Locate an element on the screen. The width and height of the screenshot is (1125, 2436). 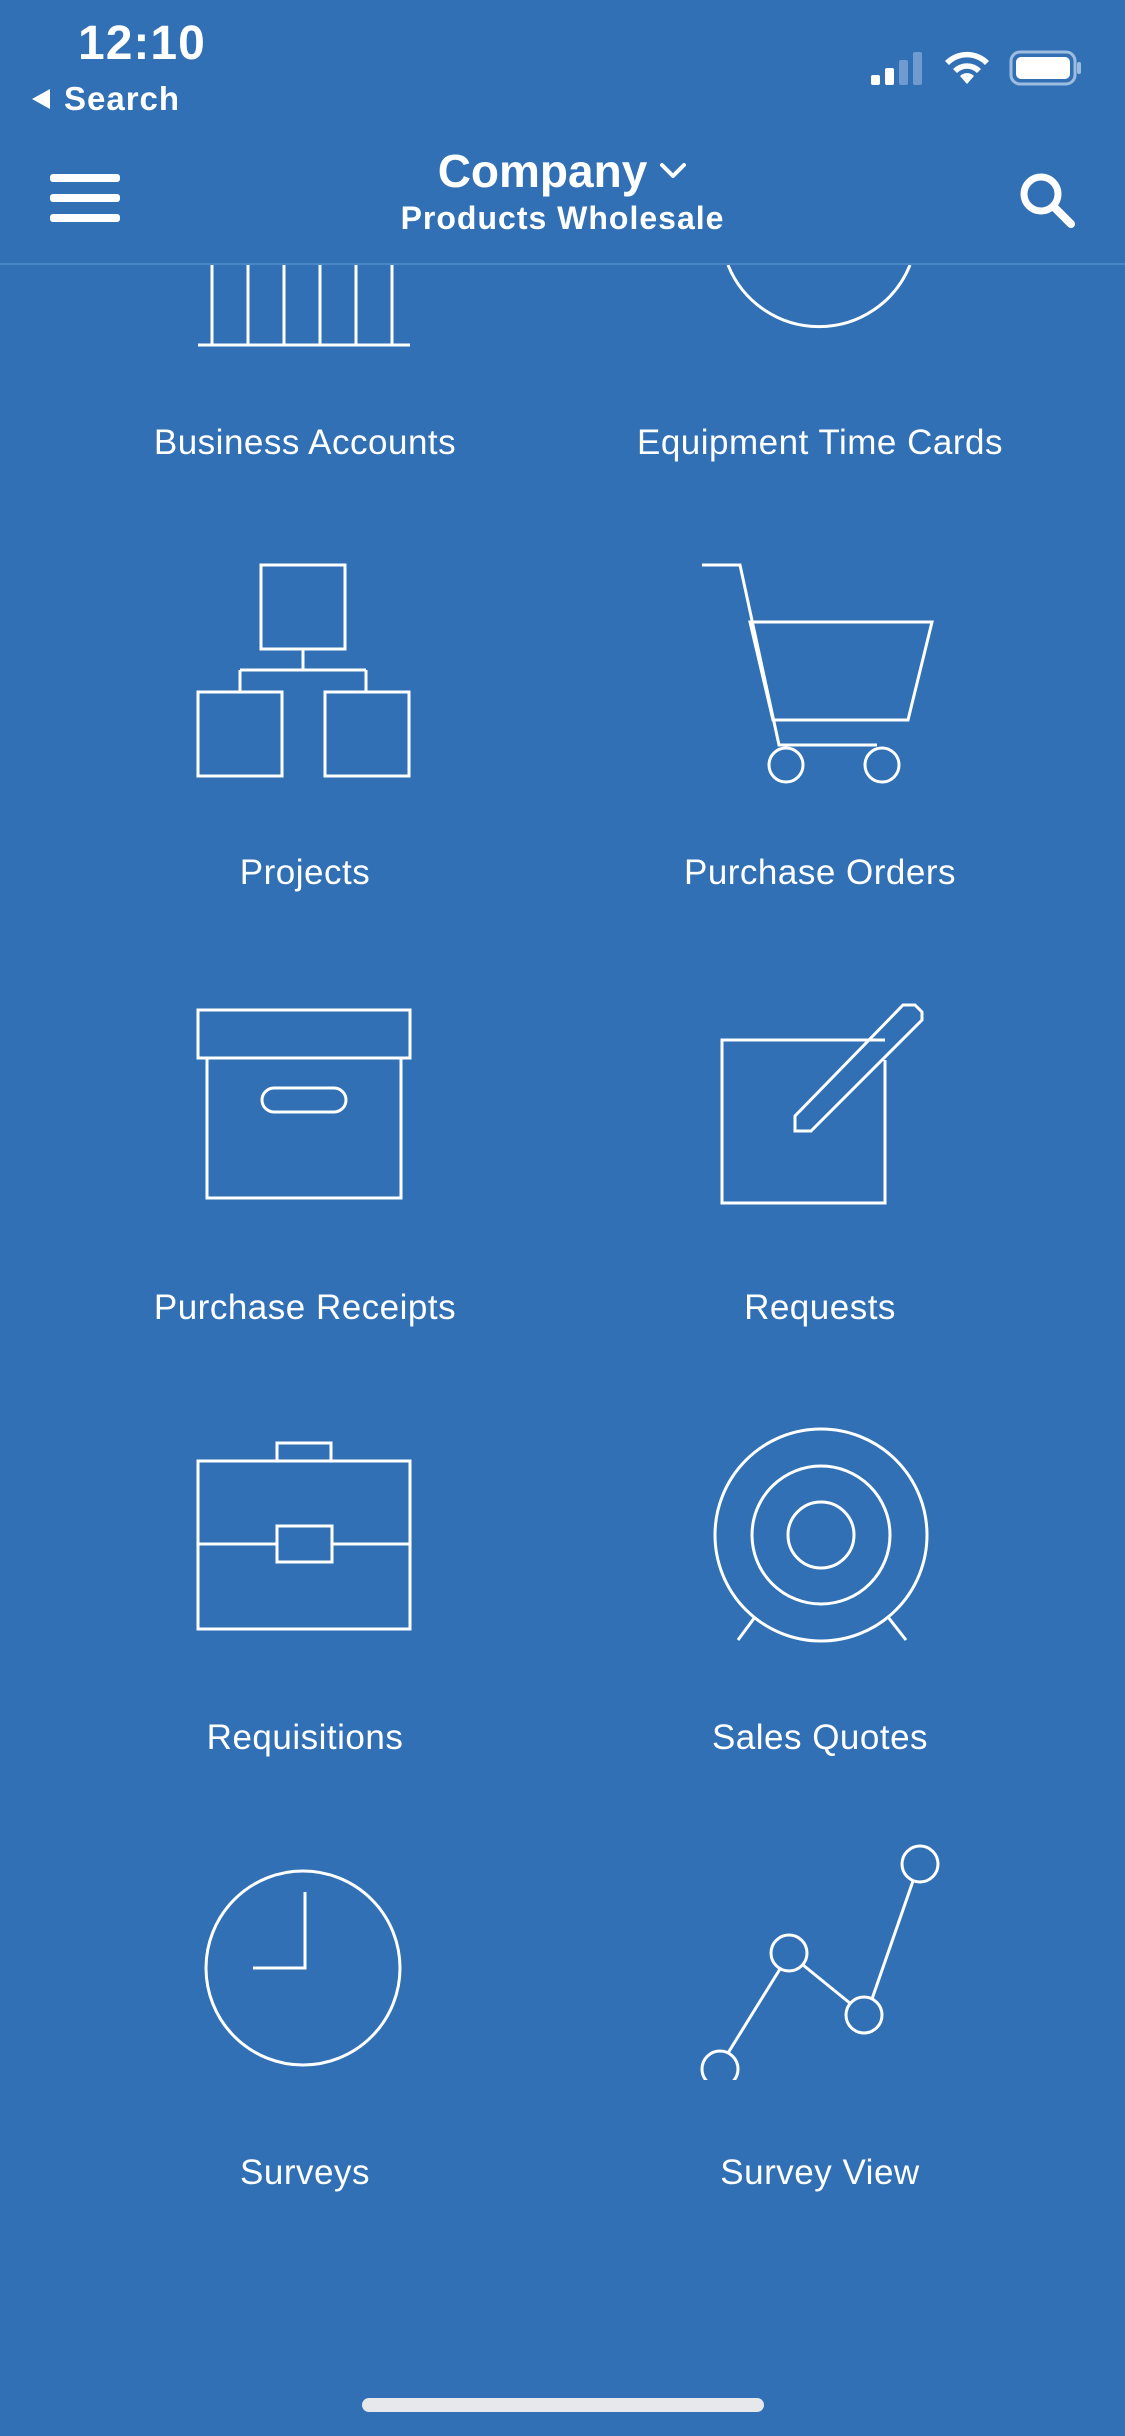
status-icons is located at coordinates (976, 68).